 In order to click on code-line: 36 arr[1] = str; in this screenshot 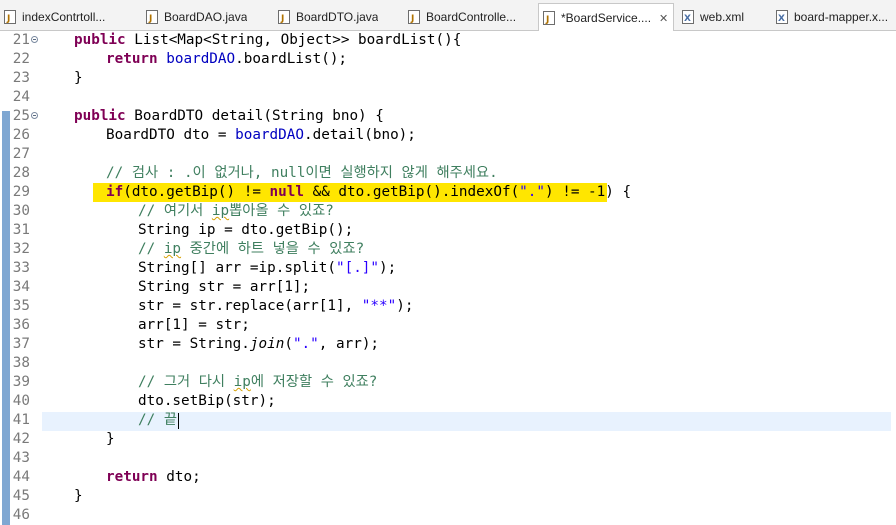, I will do `click(448, 325)`.